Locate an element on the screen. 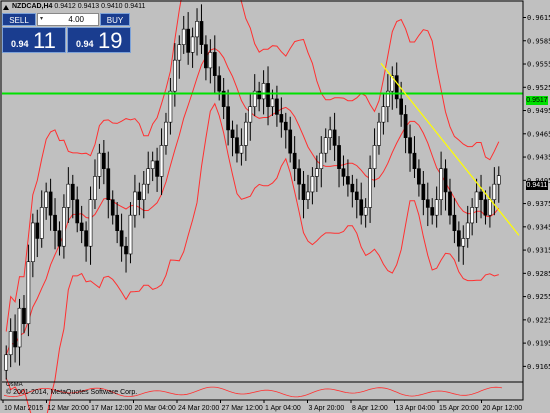 The width and height of the screenshot is (550, 413). current-price-tag: 0.9411 is located at coordinates (537, 185).